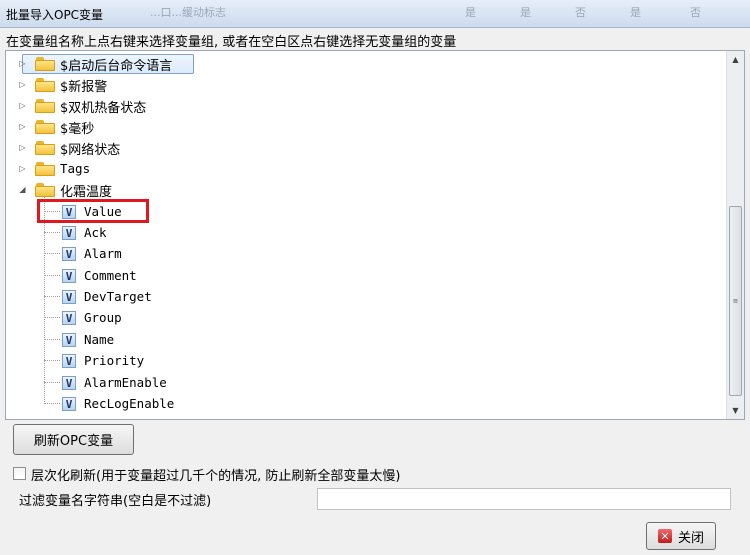 The image size is (750, 555). I want to click on tree-group-label: $启动后台命令语言, so click(116, 66).